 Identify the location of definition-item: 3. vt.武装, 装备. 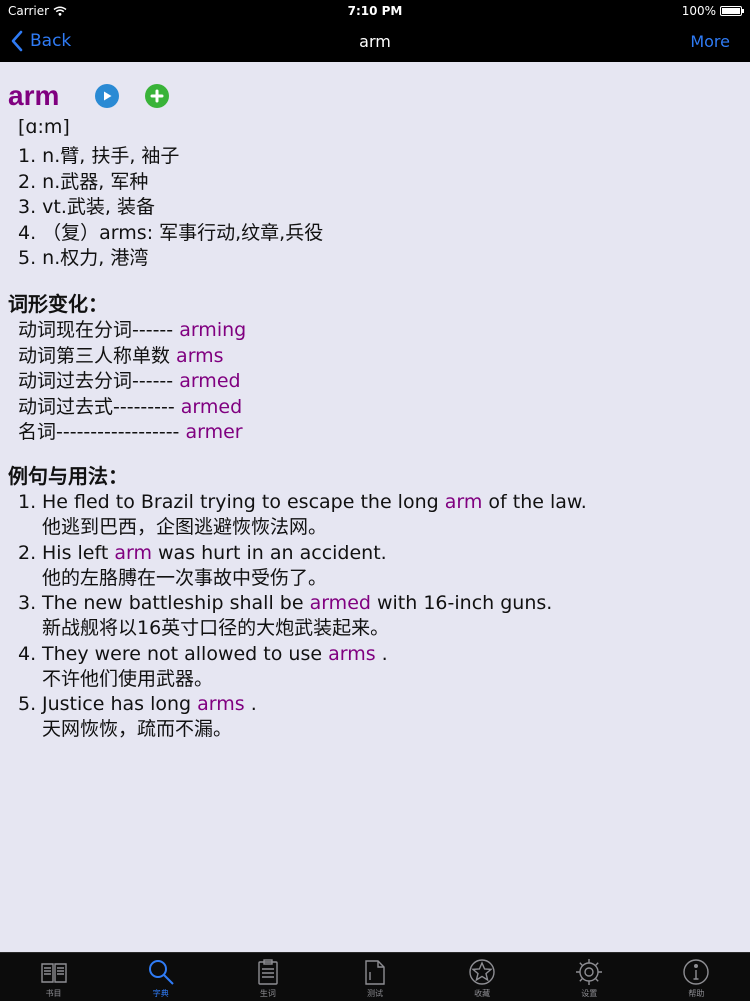
(86, 207).